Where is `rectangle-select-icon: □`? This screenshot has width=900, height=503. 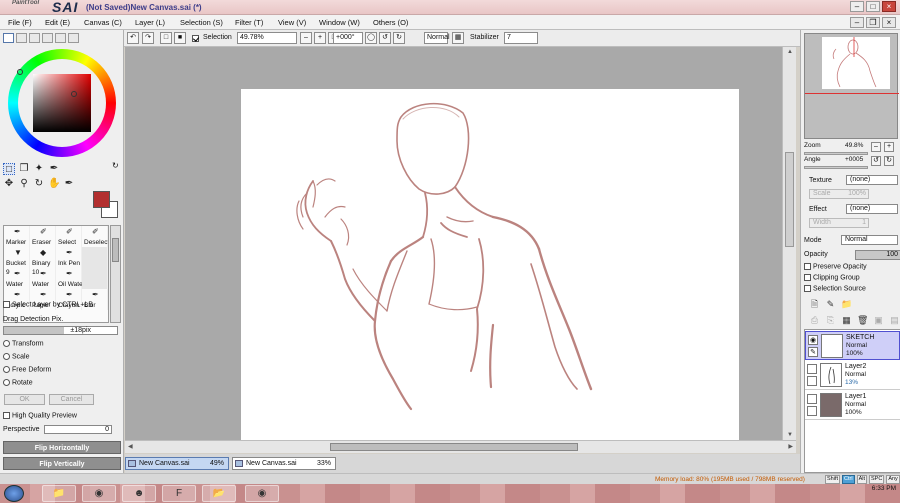
rectangle-select-icon: □ is located at coordinates (9, 169).